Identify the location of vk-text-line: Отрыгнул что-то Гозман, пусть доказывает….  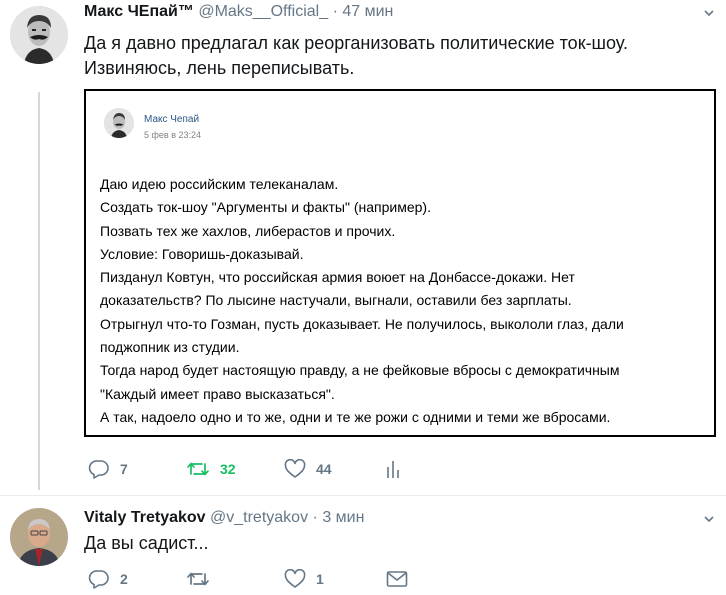
(362, 323).